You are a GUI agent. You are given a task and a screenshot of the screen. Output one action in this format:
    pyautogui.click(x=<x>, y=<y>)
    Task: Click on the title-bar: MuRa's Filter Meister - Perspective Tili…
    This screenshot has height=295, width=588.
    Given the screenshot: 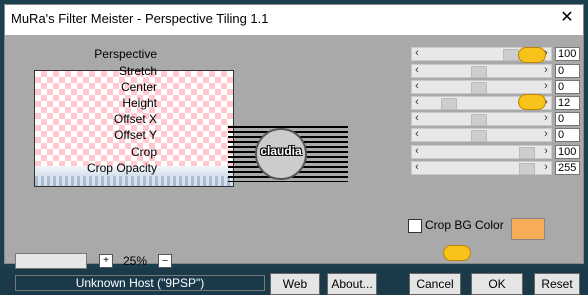 What is the action you would take?
    pyautogui.click(x=294, y=20)
    